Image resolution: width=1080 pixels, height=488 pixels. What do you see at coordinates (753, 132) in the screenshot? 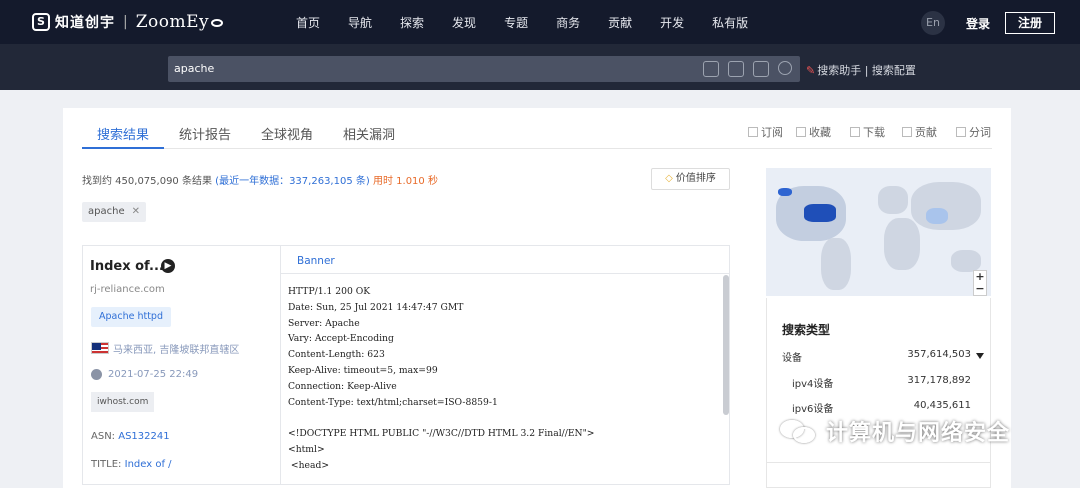
I see `subscribe-icon` at bounding box center [753, 132].